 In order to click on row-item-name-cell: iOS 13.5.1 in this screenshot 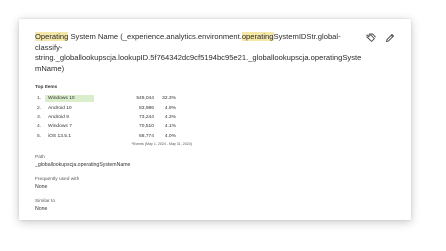, I will do `click(69, 136)`.